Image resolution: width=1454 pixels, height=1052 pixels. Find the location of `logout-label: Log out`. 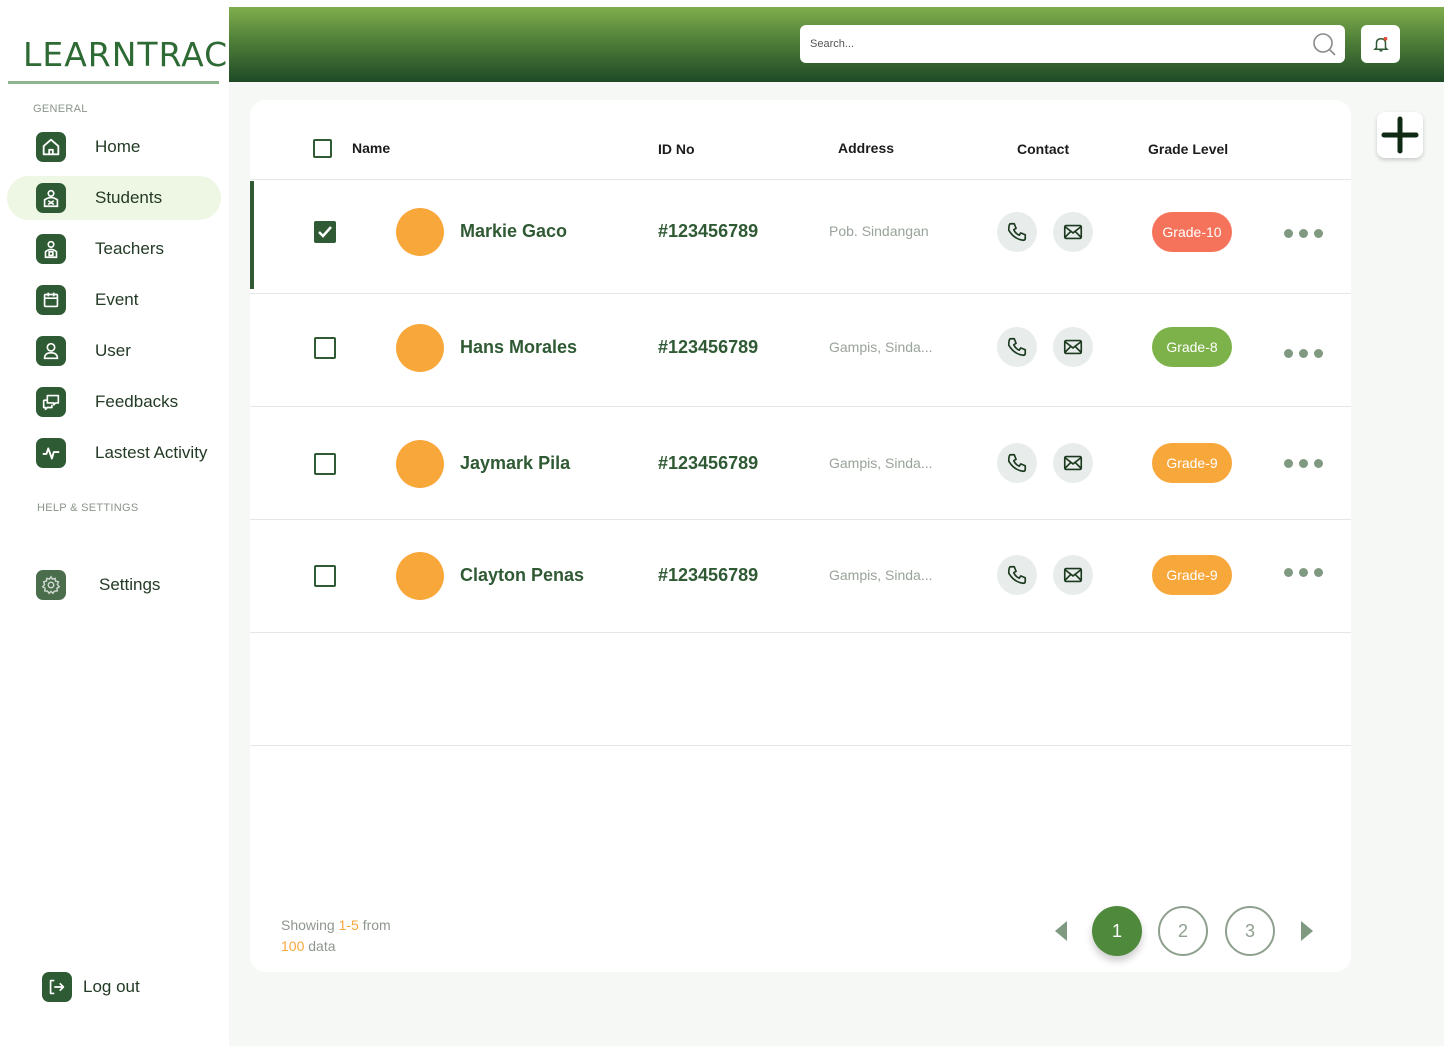

logout-label: Log out is located at coordinates (111, 986).